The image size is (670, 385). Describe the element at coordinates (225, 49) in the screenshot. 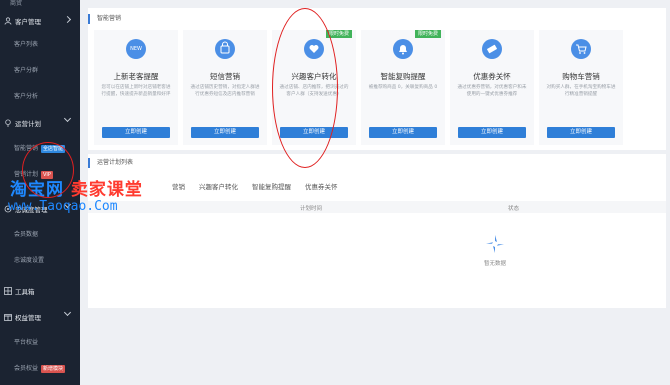

I see `sms-icon` at that location.